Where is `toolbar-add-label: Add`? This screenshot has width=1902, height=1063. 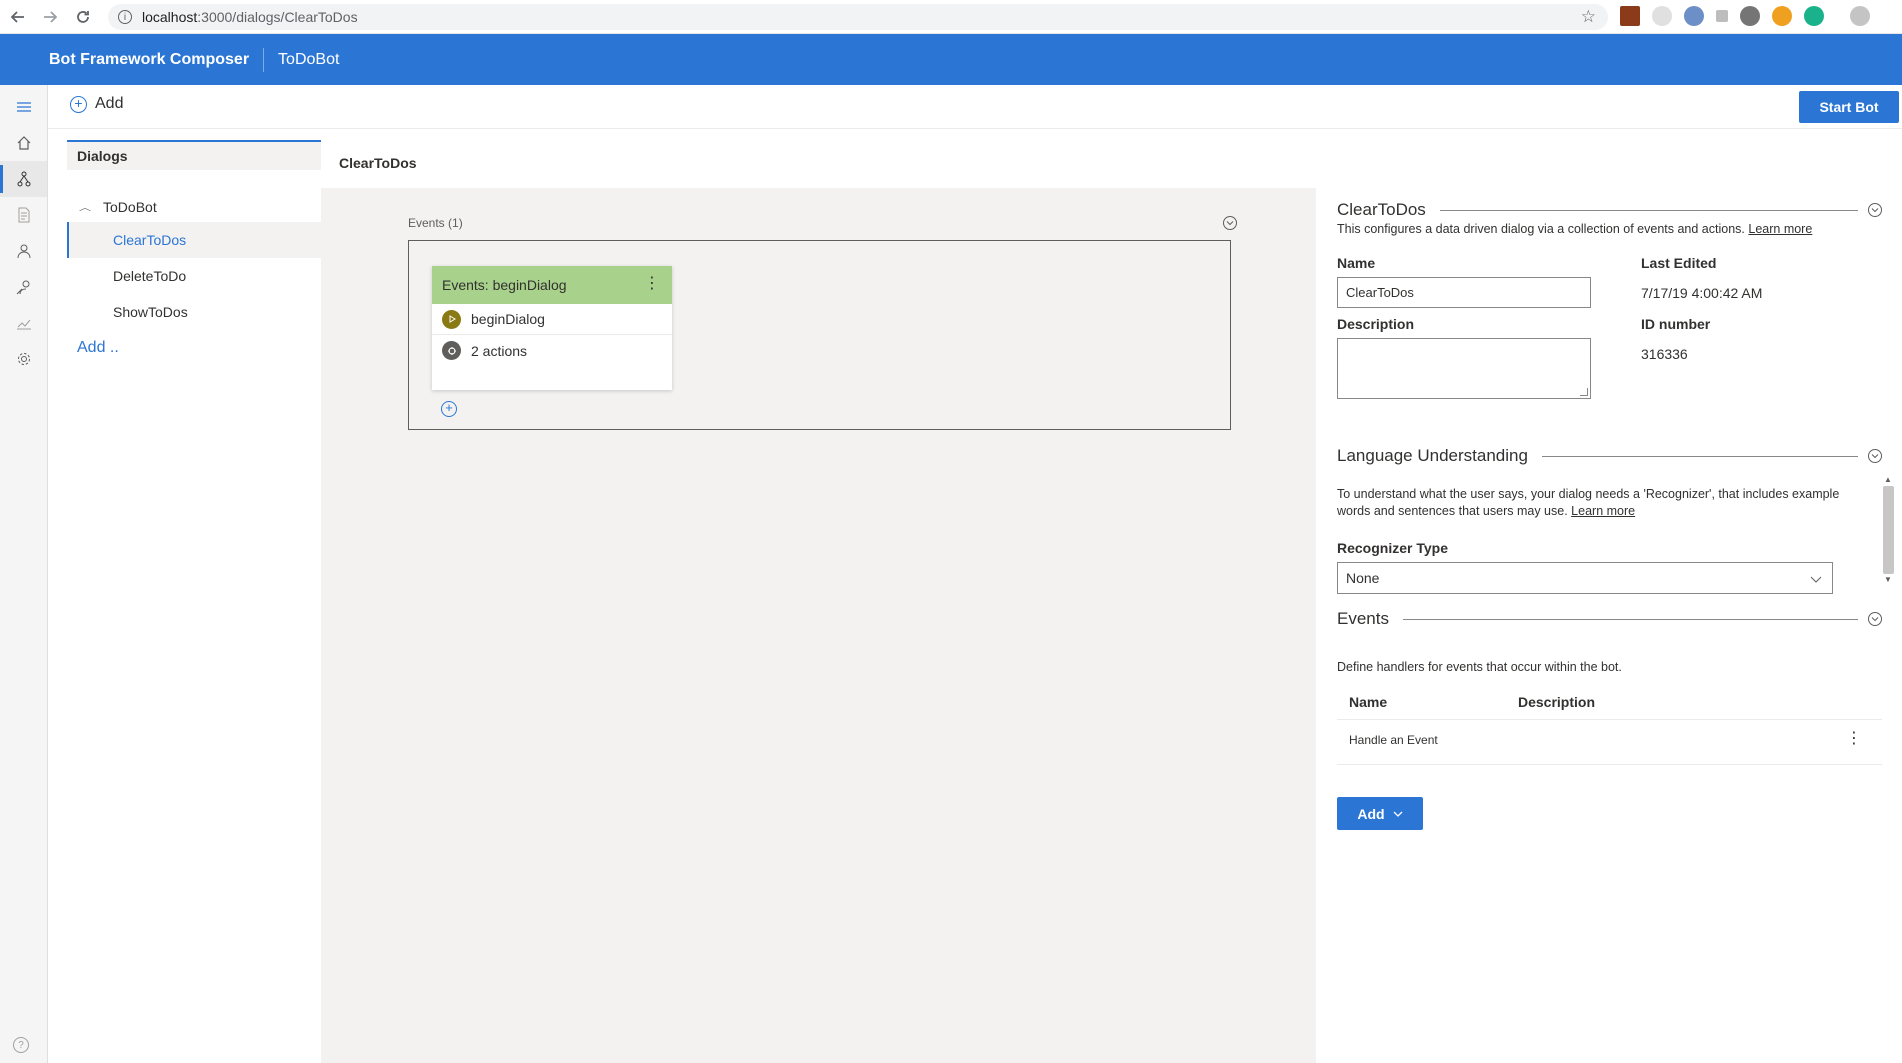
toolbar-add-label: Add is located at coordinates (109, 103).